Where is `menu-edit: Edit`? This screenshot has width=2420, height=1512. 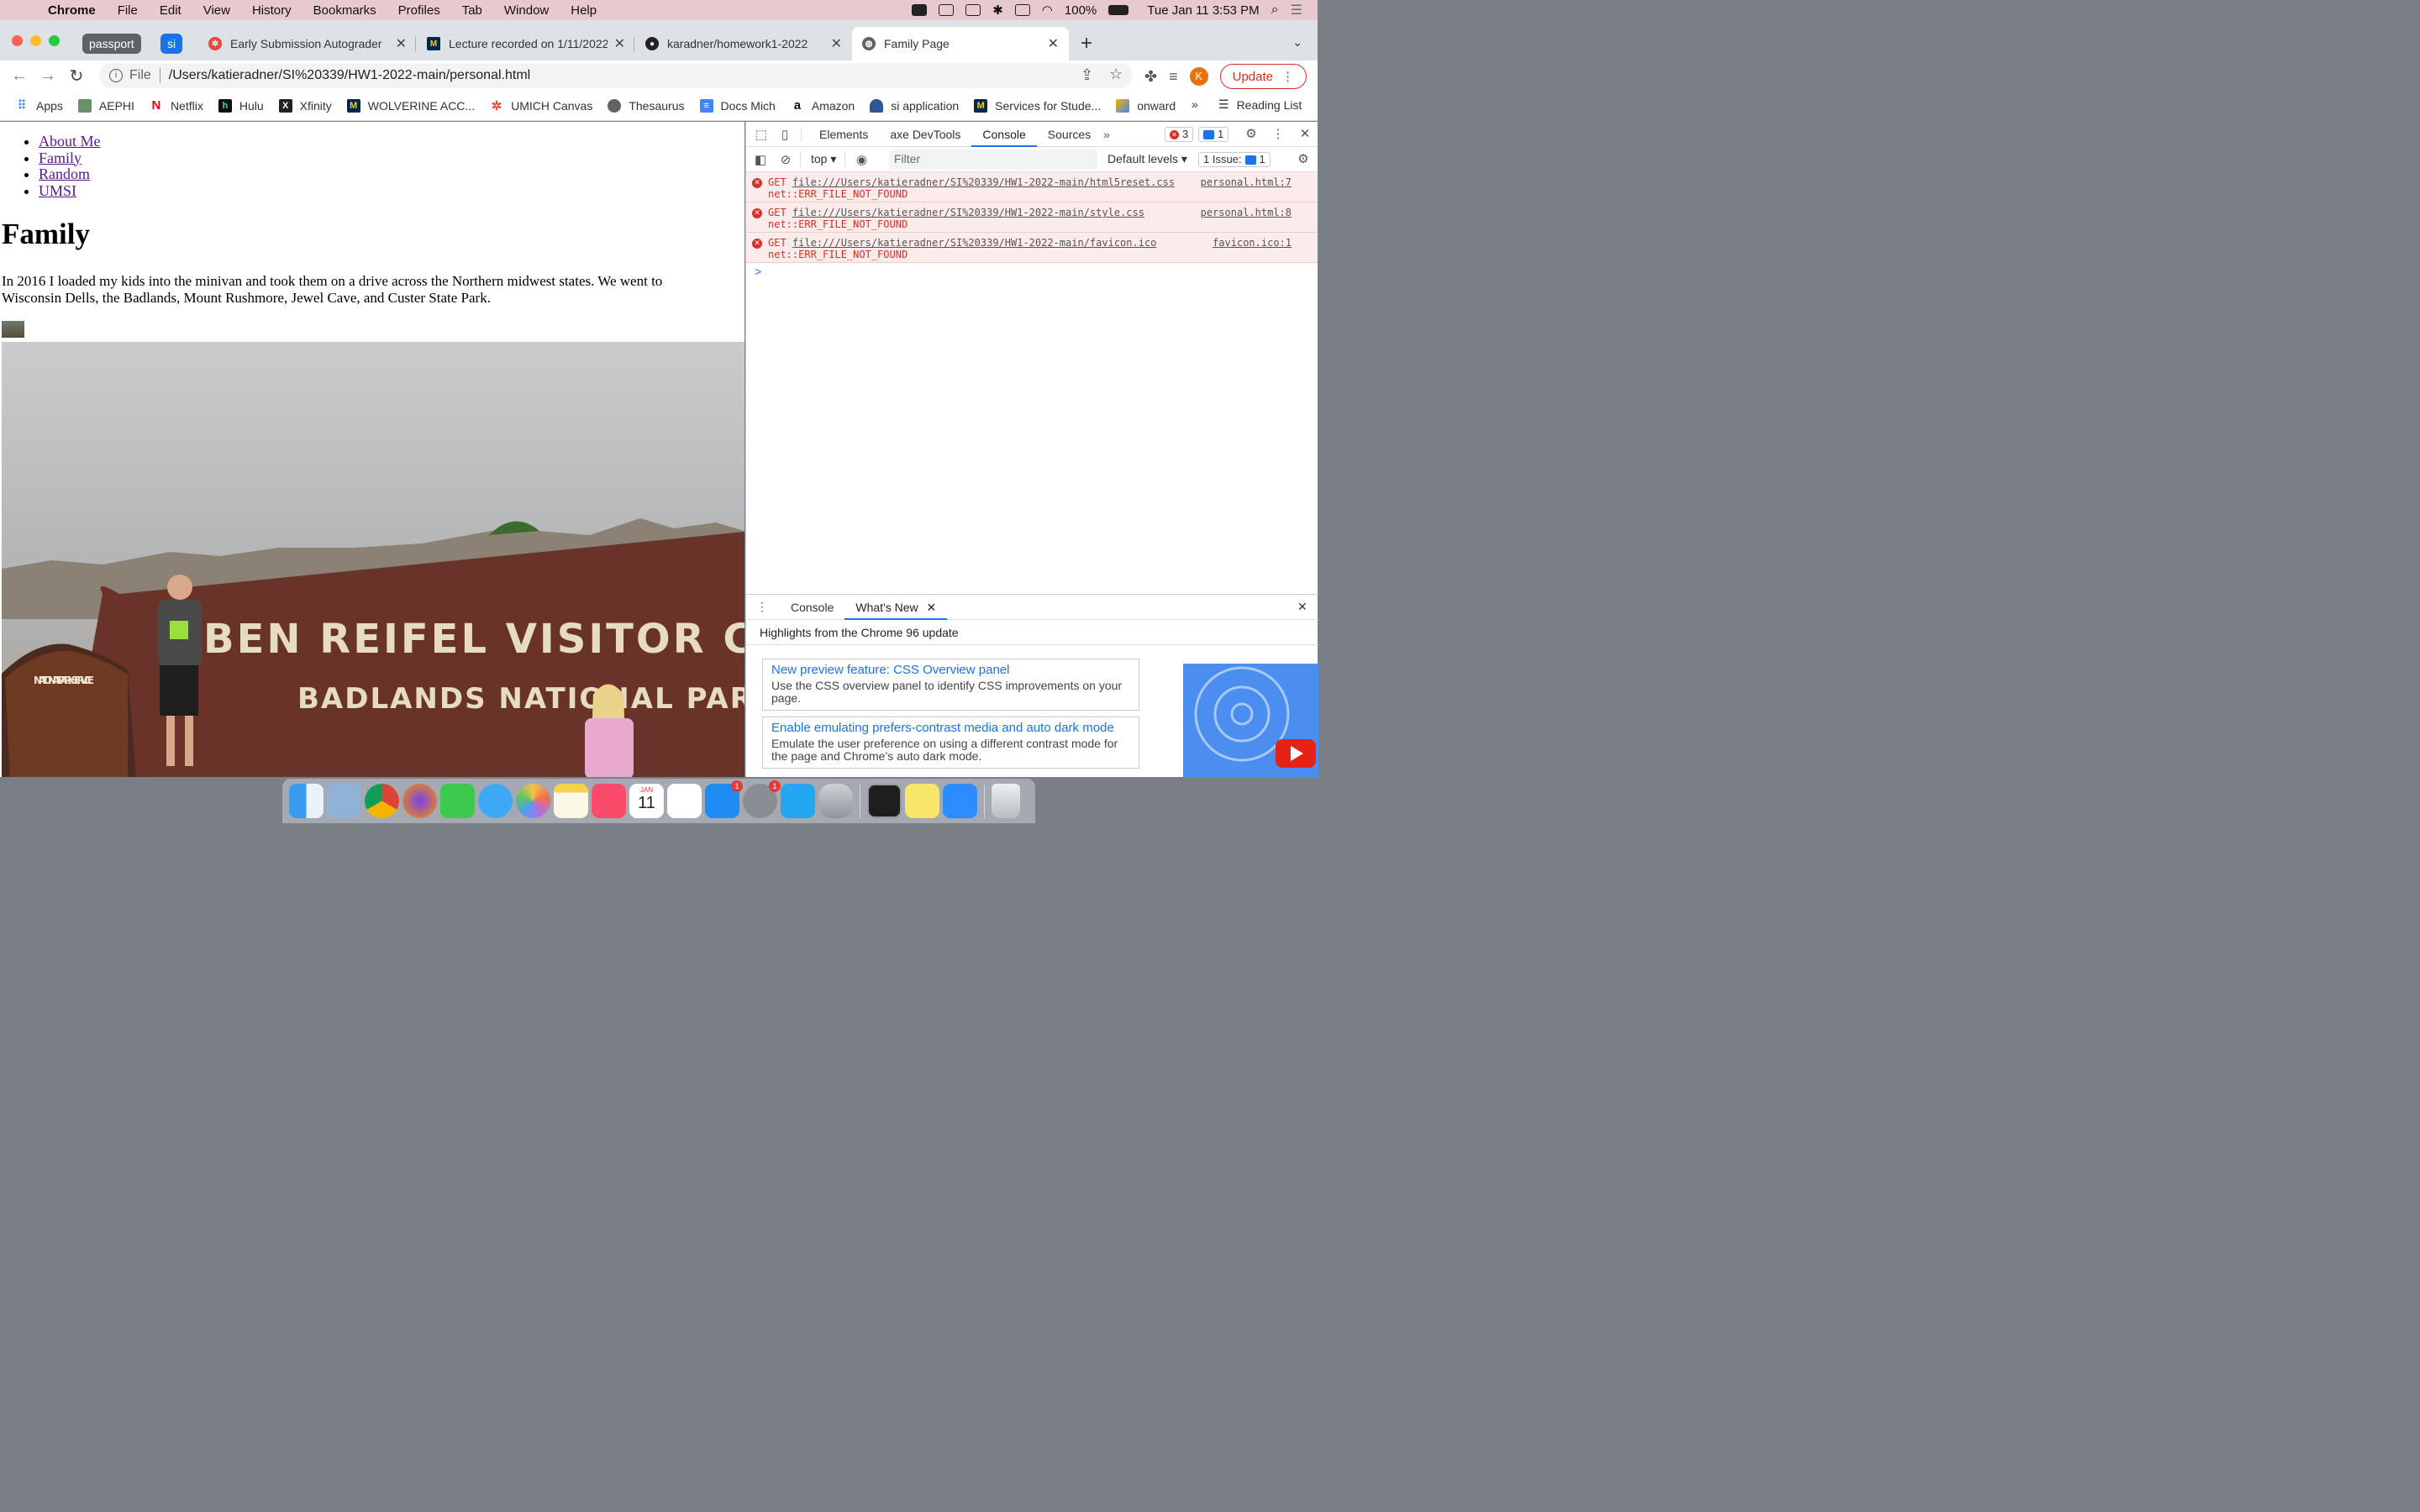
menu-edit: Edit is located at coordinates (170, 10).